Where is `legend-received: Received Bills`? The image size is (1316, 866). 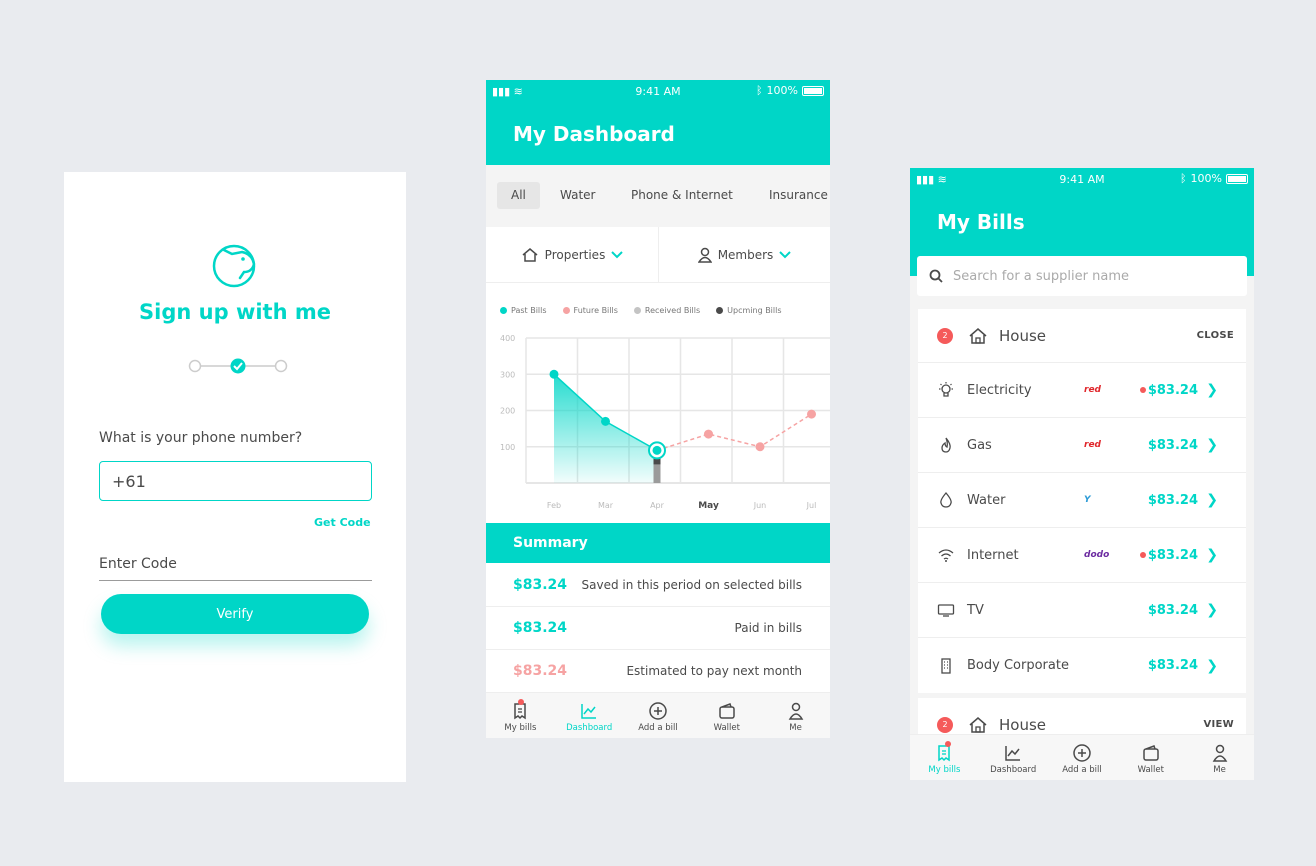 legend-received: Received Bills is located at coordinates (666, 310).